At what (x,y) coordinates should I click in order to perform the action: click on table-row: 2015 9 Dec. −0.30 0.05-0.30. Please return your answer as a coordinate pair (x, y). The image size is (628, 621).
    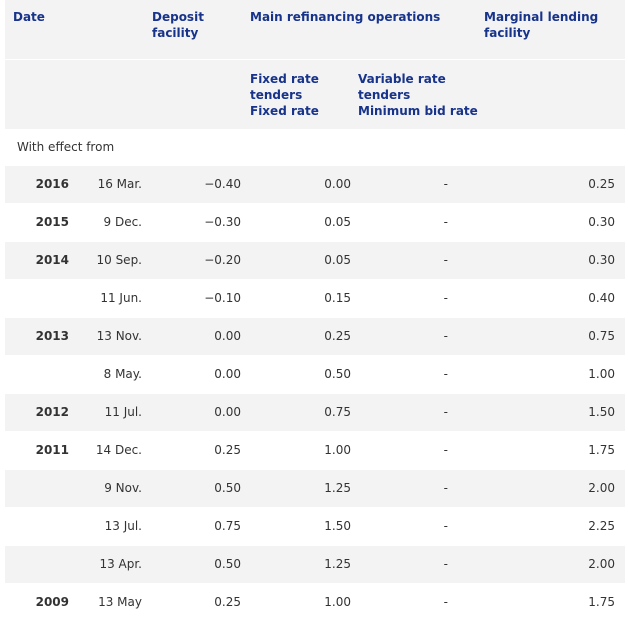
    Looking at the image, I should click on (315, 221).